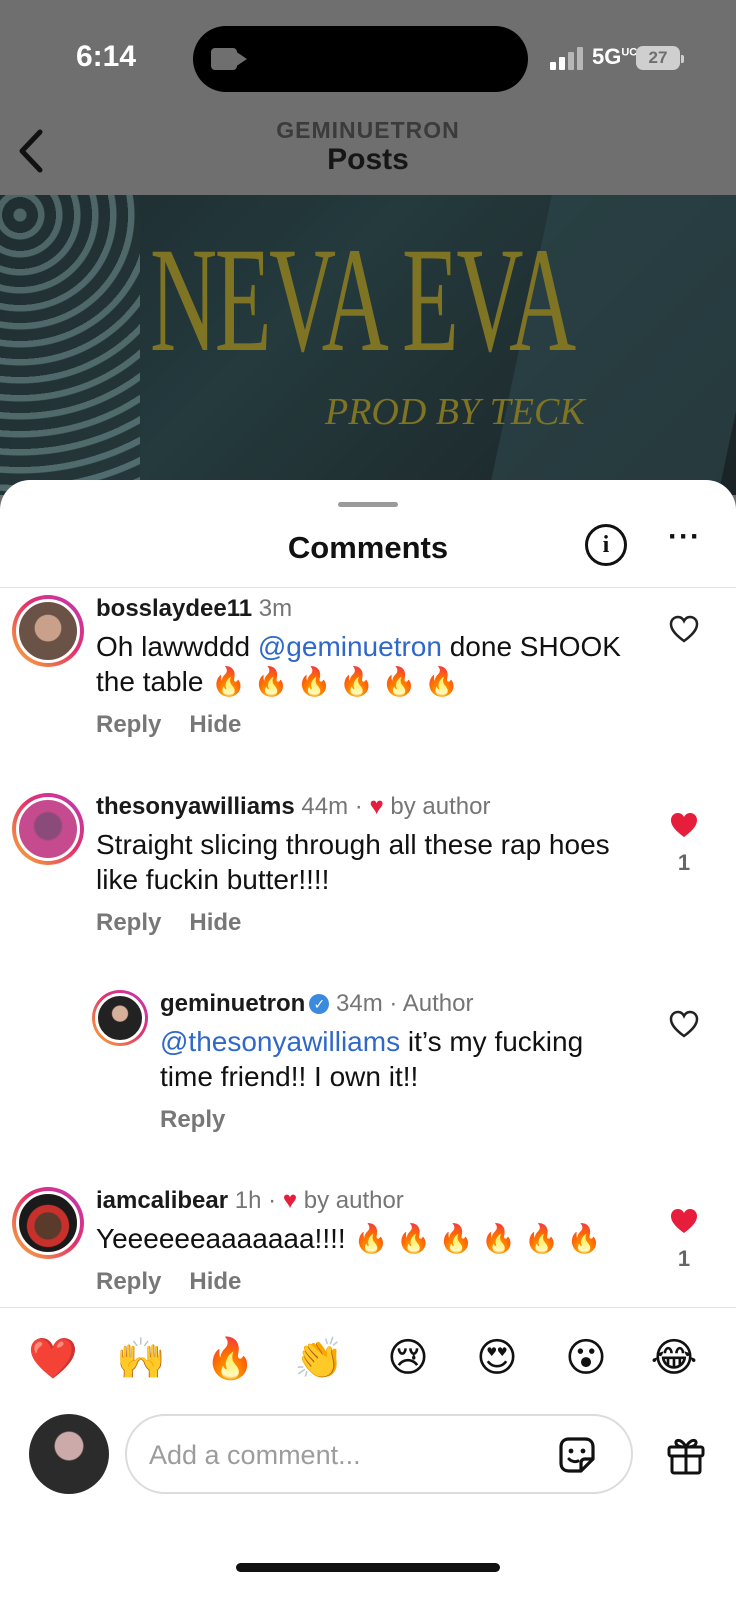 Image resolution: width=736 pixels, height=1600 pixels. I want to click on image-pattern, so click(70, 345).